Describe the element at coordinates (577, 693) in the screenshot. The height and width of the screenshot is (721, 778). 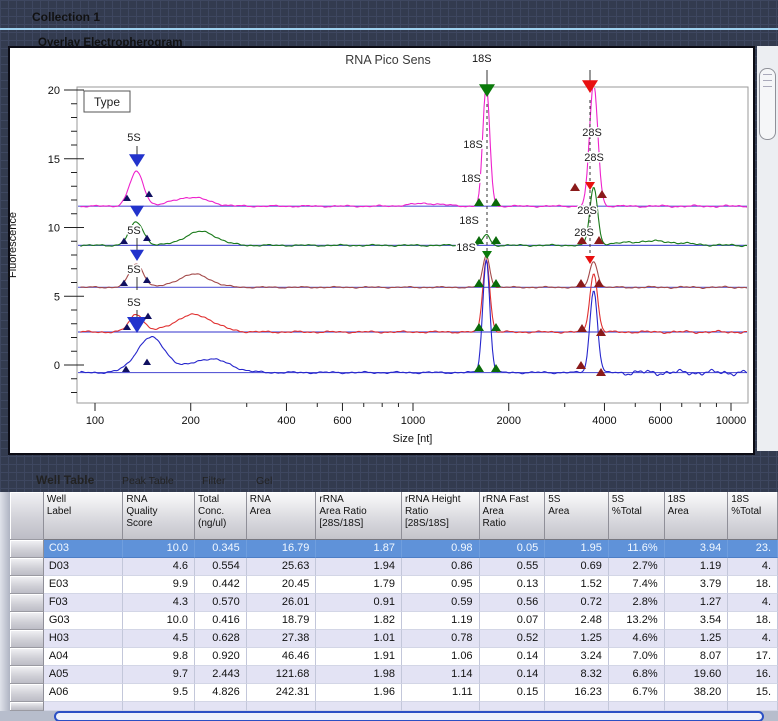
I see `table-cell: 16.23` at that location.